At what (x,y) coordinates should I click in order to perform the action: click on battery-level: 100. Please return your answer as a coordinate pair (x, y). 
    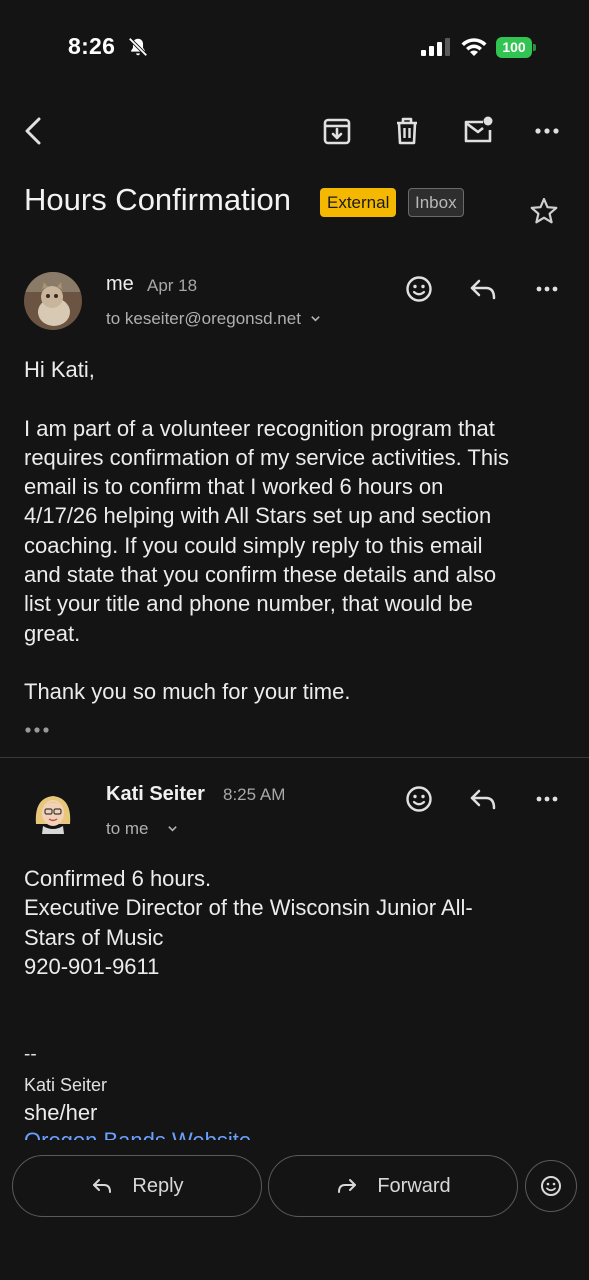
    Looking at the image, I should click on (514, 47).